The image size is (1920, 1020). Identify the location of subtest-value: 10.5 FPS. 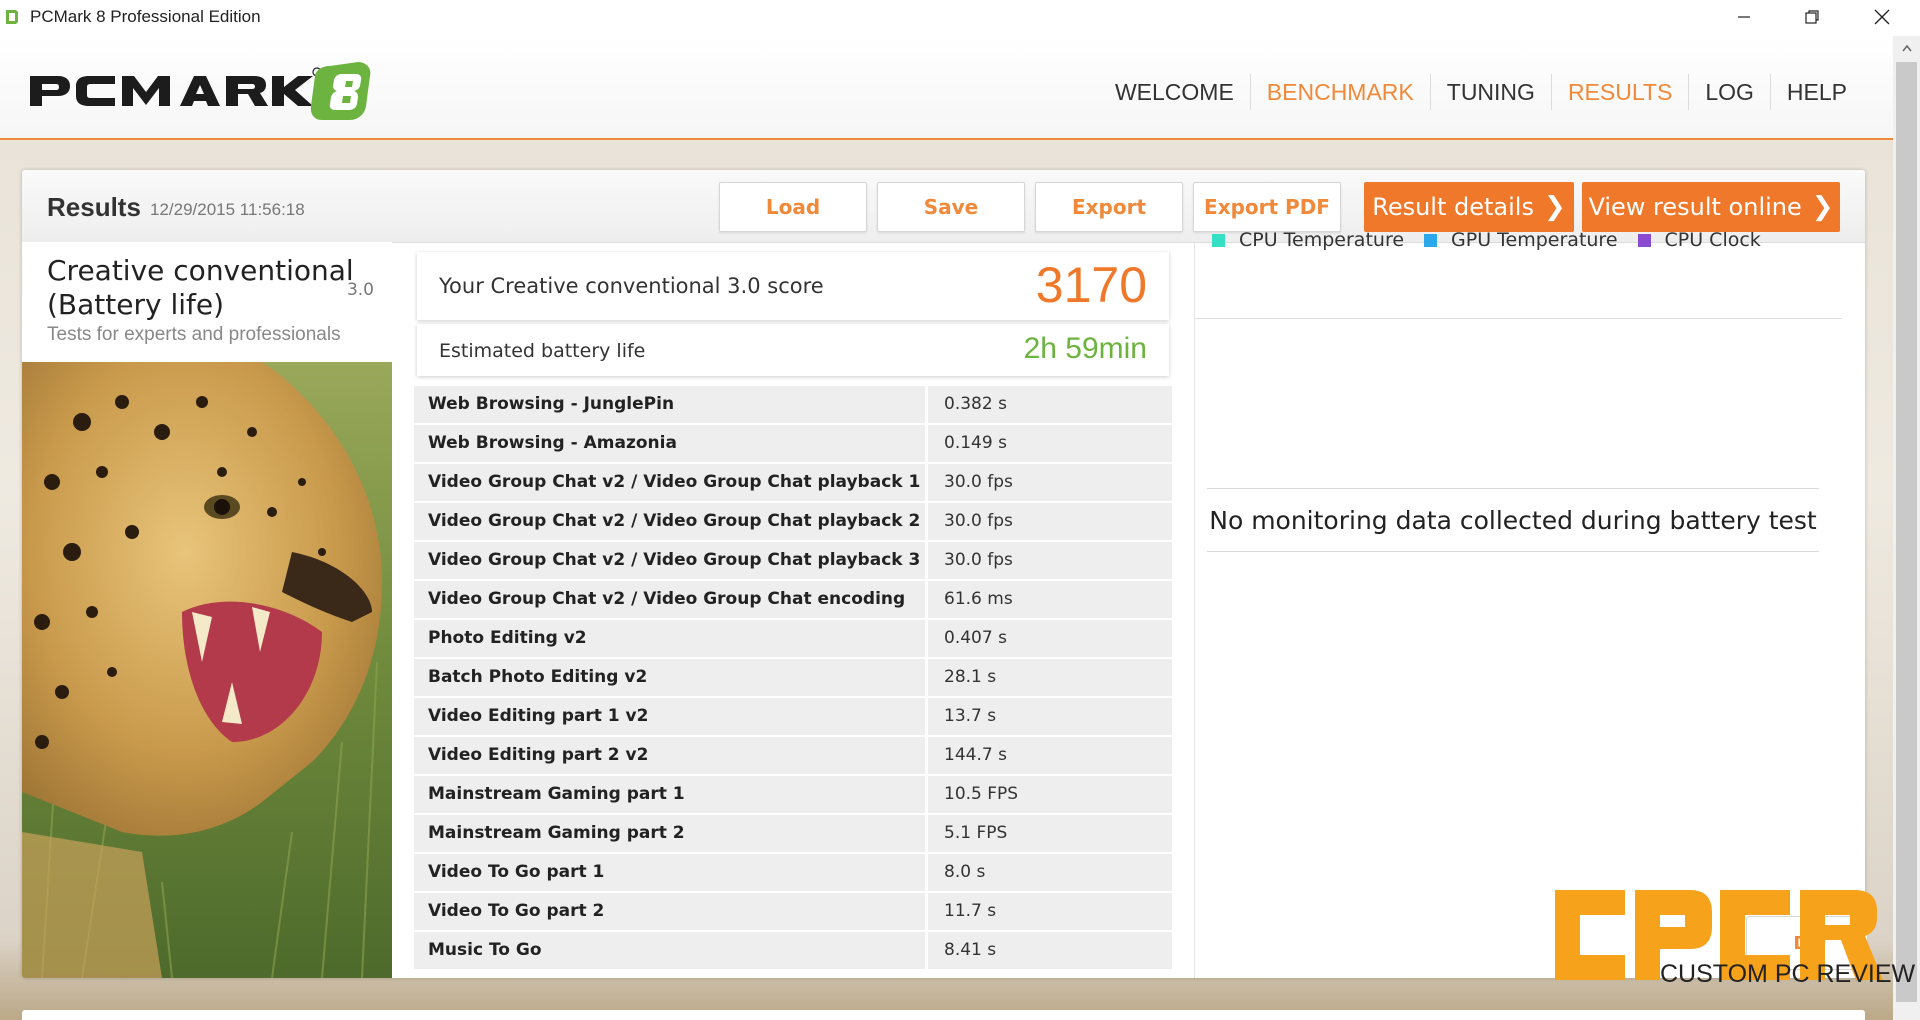
(1050, 794).